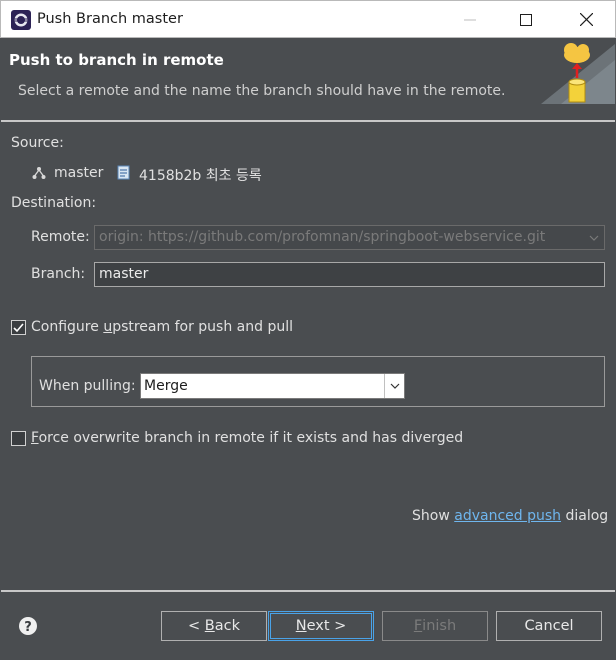  What do you see at coordinates (301, 626) in the screenshot?
I see `next-button-mnemonic: N` at bounding box center [301, 626].